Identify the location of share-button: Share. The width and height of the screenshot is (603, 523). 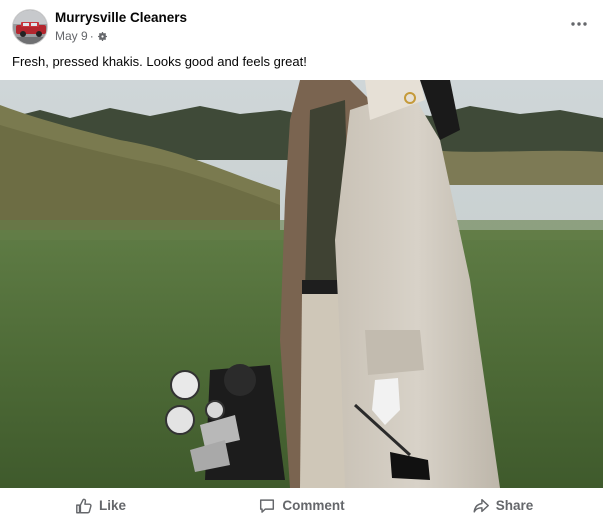
(502, 505).